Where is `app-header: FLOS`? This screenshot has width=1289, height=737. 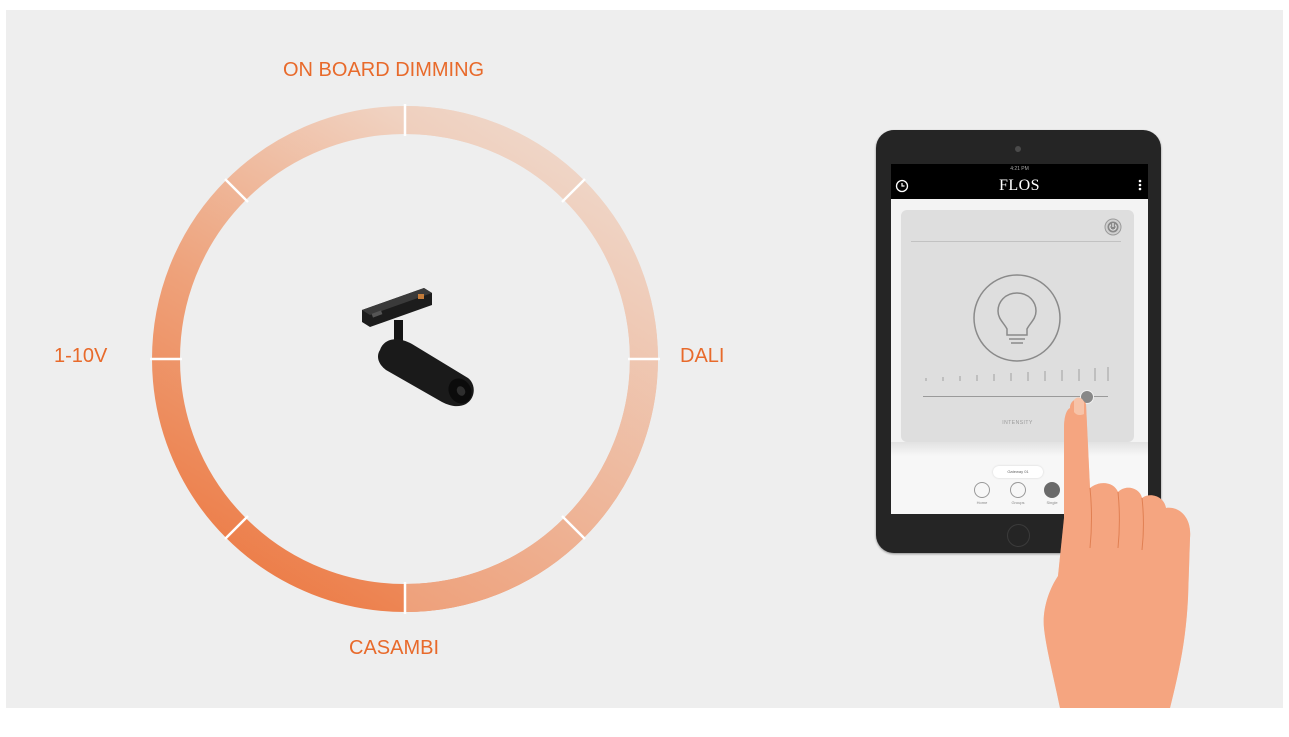
app-header: FLOS is located at coordinates (1019, 186).